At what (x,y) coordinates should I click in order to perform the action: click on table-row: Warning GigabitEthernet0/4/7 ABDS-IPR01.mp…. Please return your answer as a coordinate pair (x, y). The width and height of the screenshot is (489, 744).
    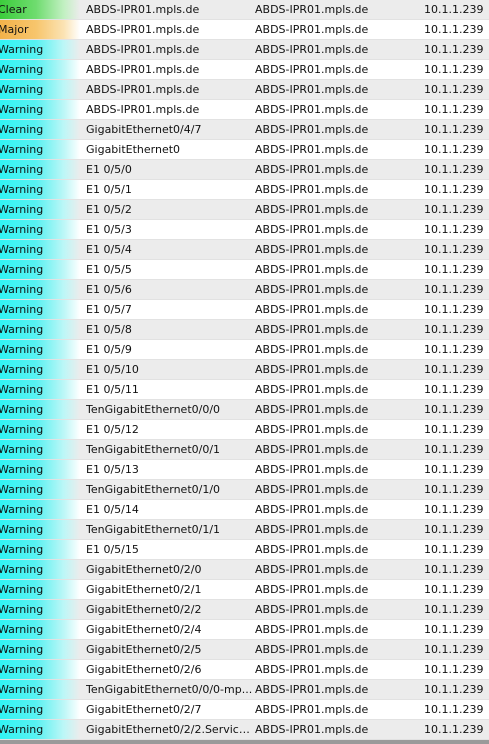
    Looking at the image, I should click on (244, 130).